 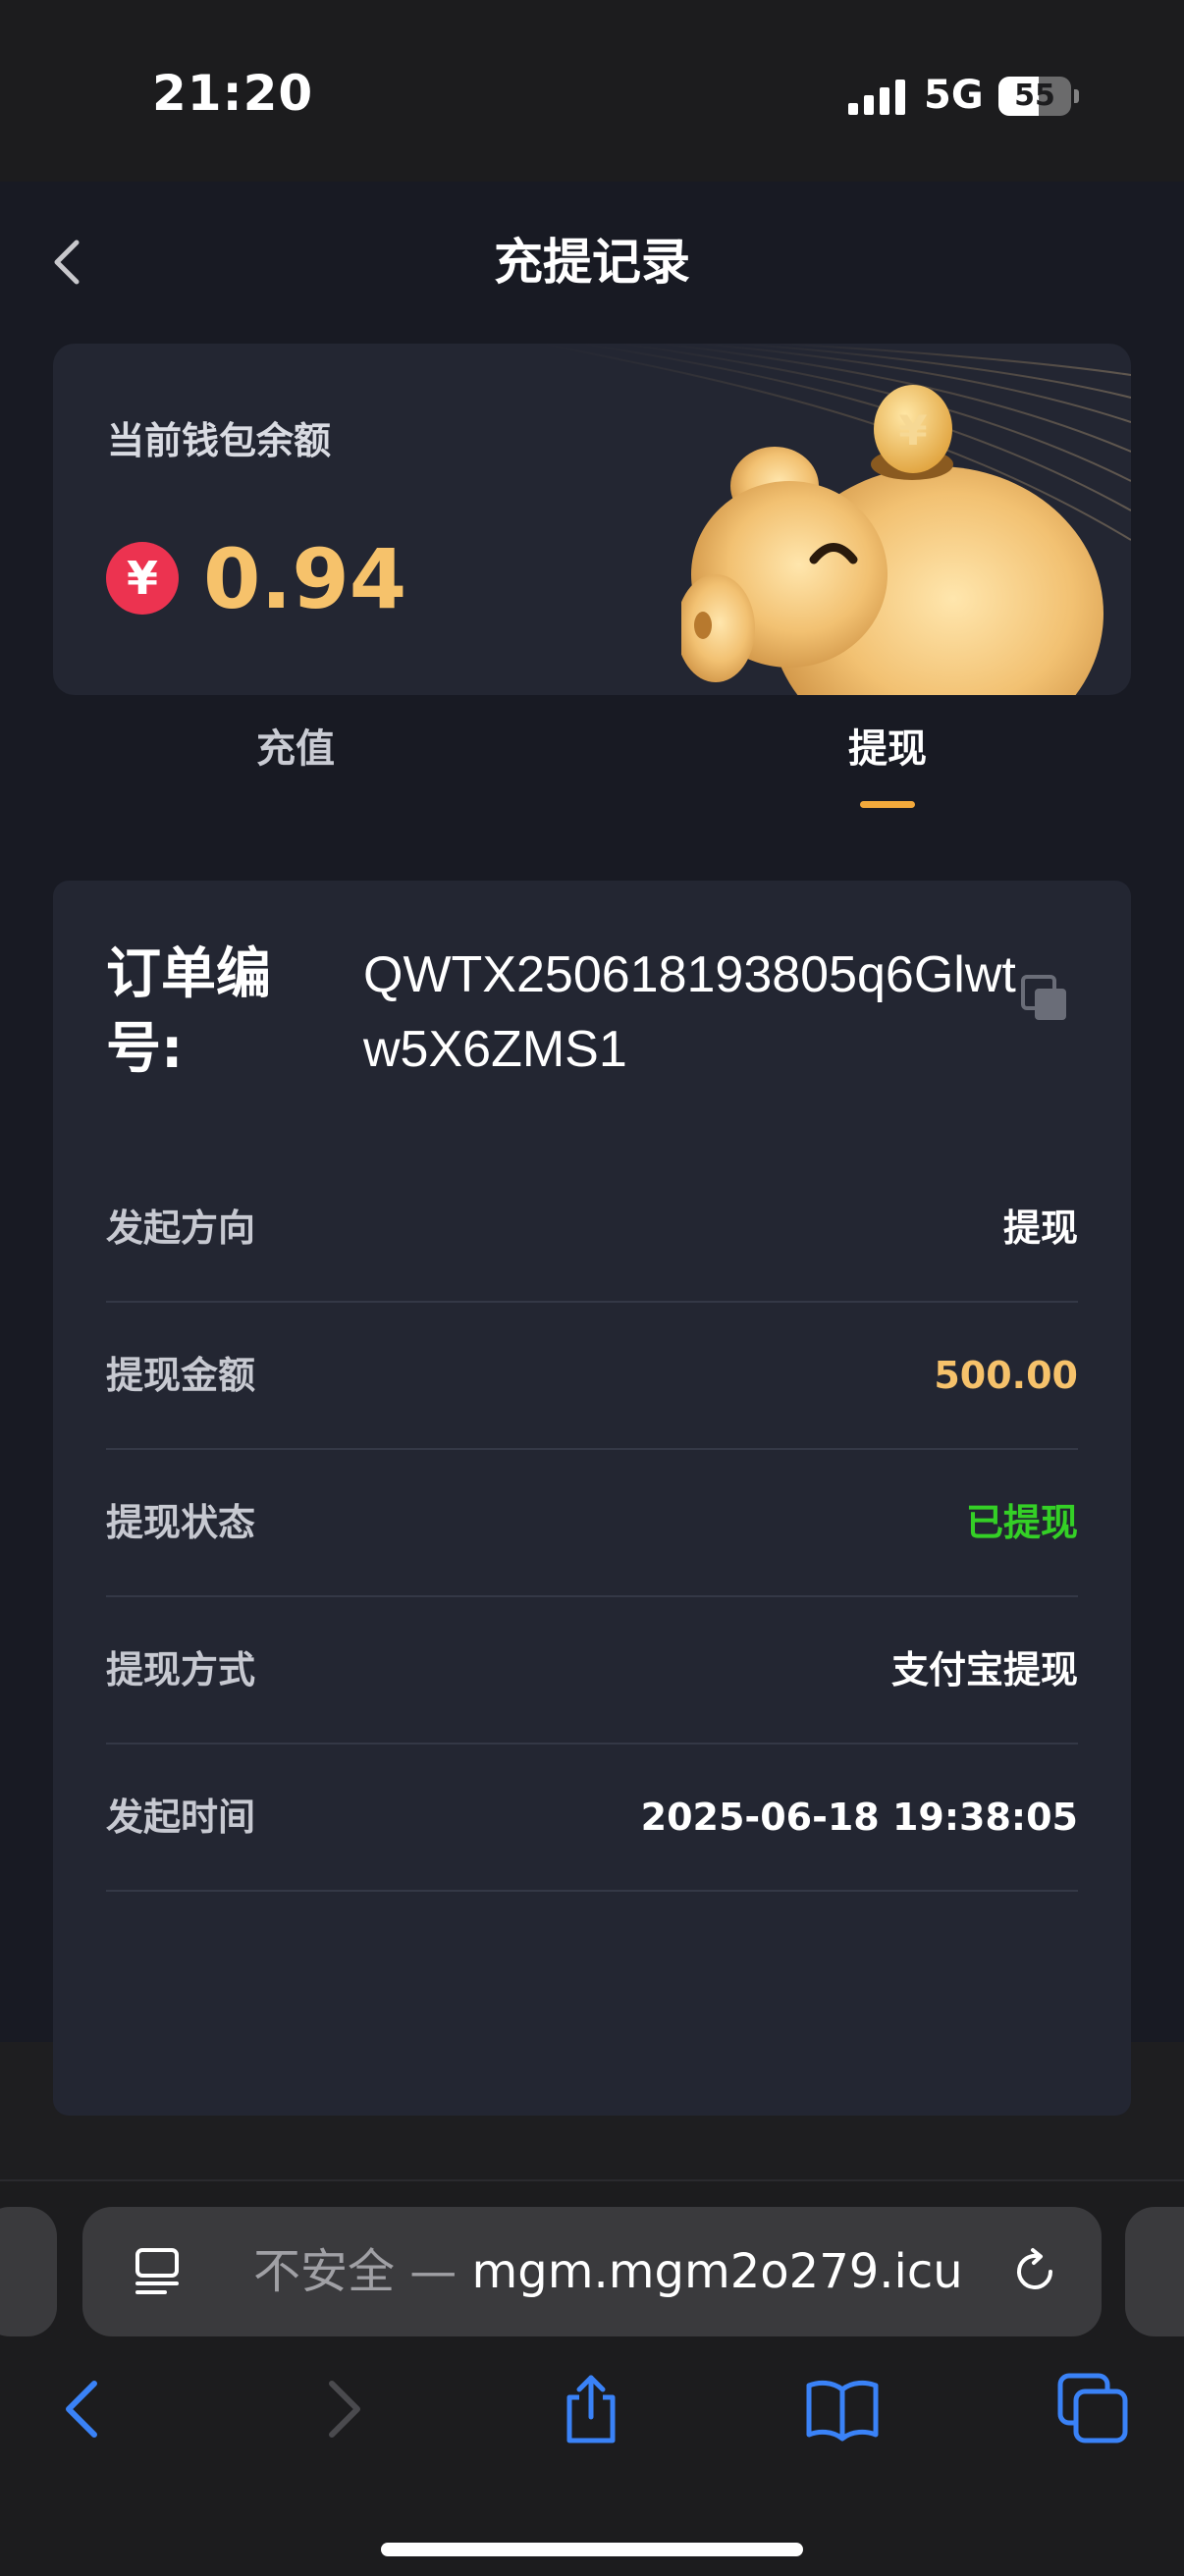 What do you see at coordinates (1040, 1228) in the screenshot?
I see `direction-value: 提现` at bounding box center [1040, 1228].